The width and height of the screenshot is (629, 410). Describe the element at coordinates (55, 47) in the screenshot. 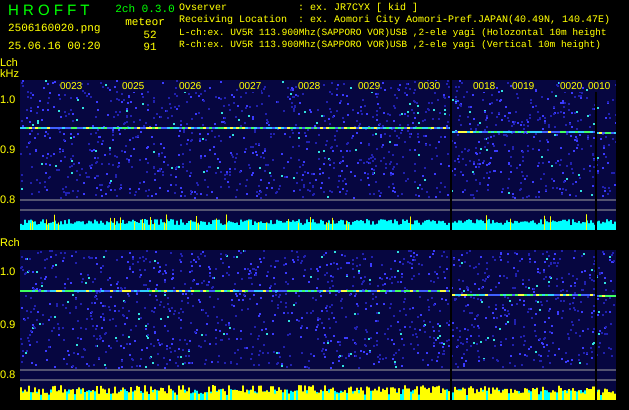

I see `timestamp: 25.06.16 00:20` at that location.